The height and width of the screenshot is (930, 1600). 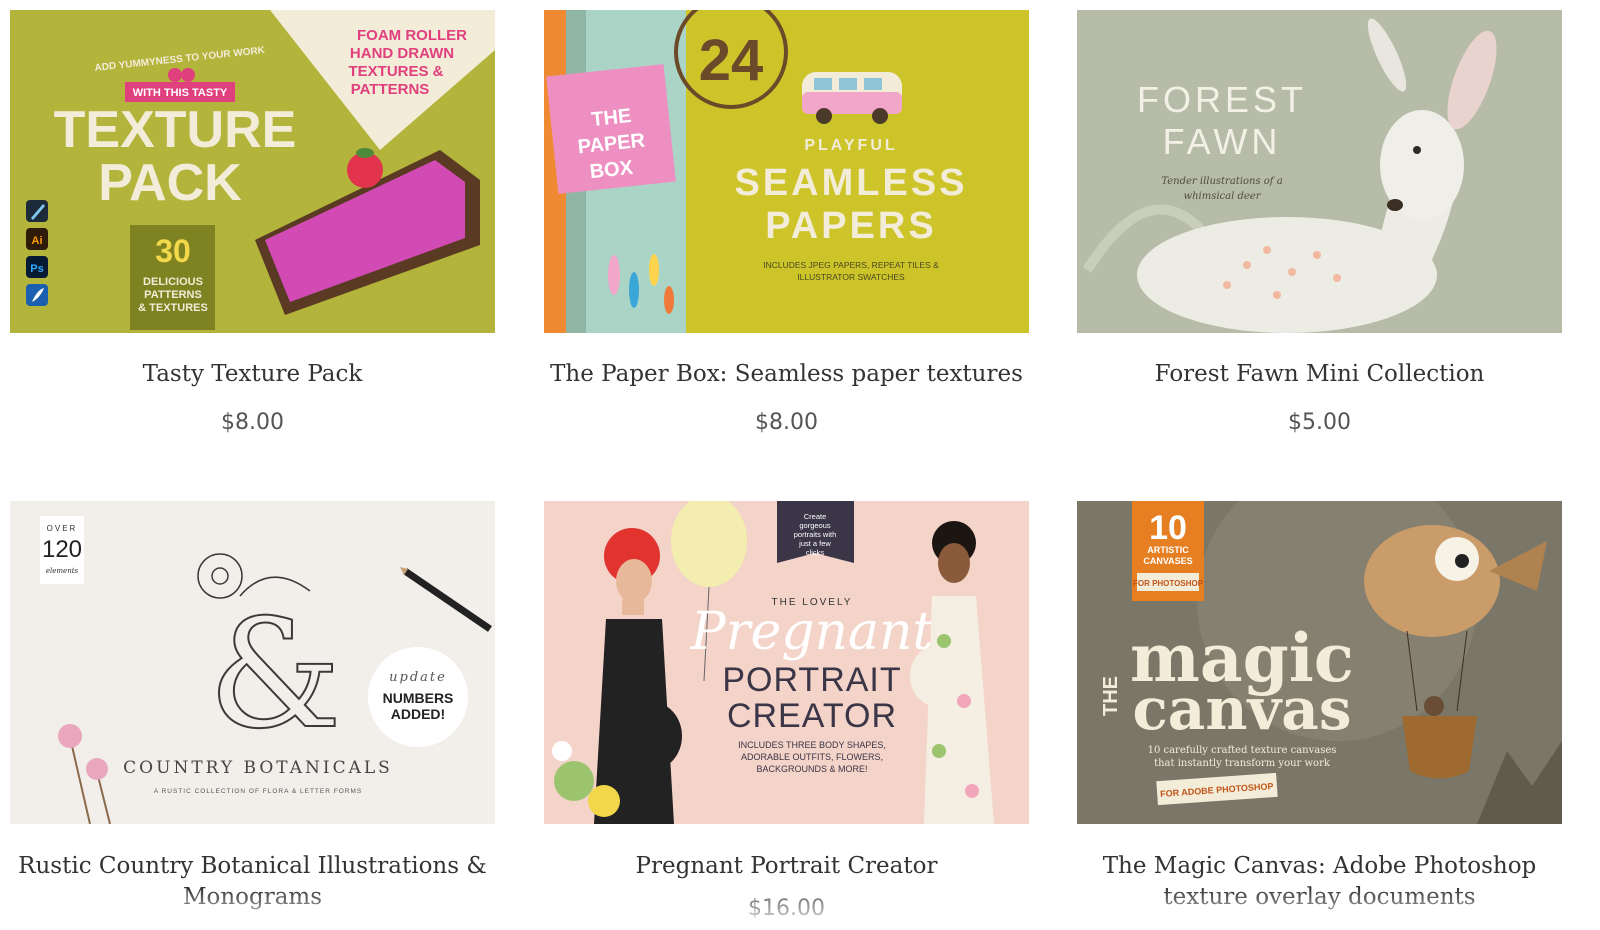 What do you see at coordinates (786, 374) in the screenshot?
I see `product-title: The Paper Box: Seamless paper textures` at bounding box center [786, 374].